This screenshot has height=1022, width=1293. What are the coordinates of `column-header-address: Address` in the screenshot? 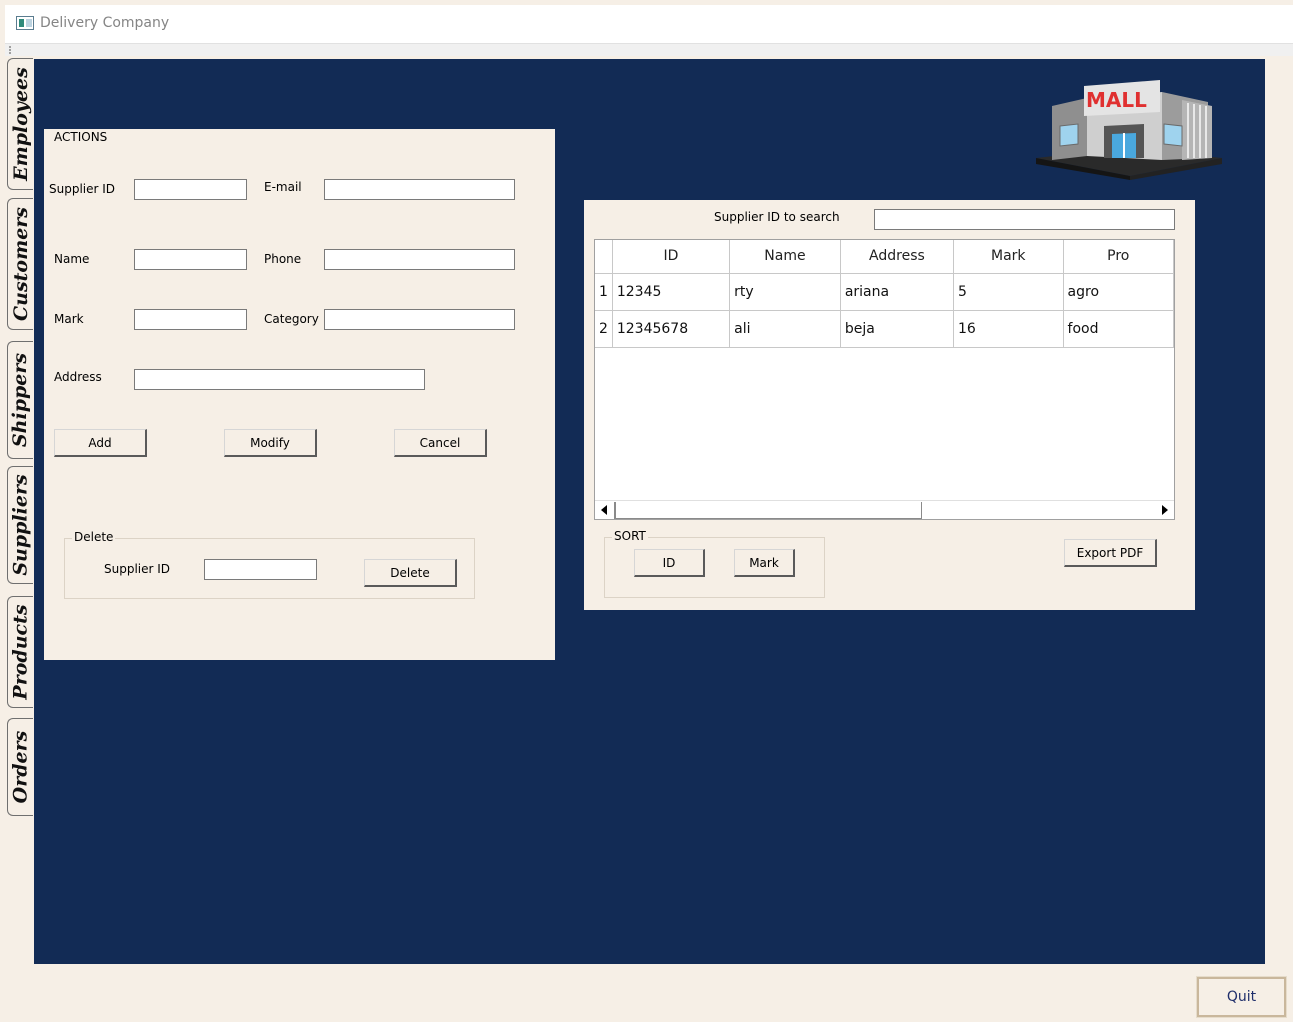 It's located at (897, 257).